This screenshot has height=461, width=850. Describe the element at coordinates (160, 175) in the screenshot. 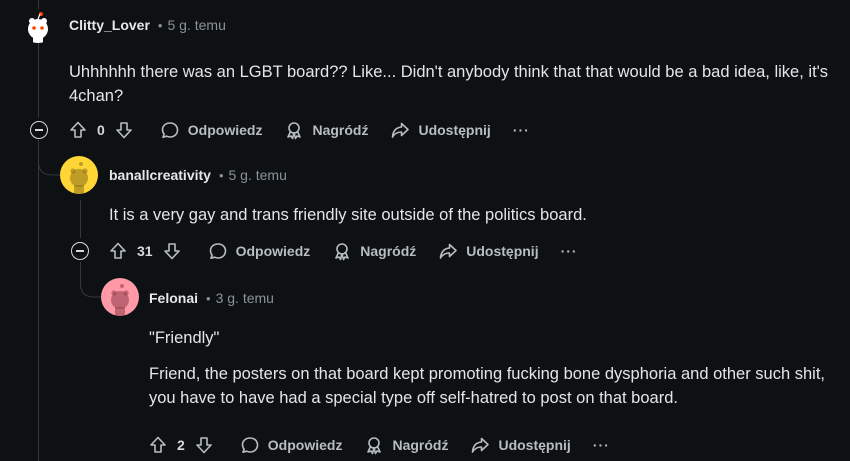

I see `author-name: banallcreativity` at that location.